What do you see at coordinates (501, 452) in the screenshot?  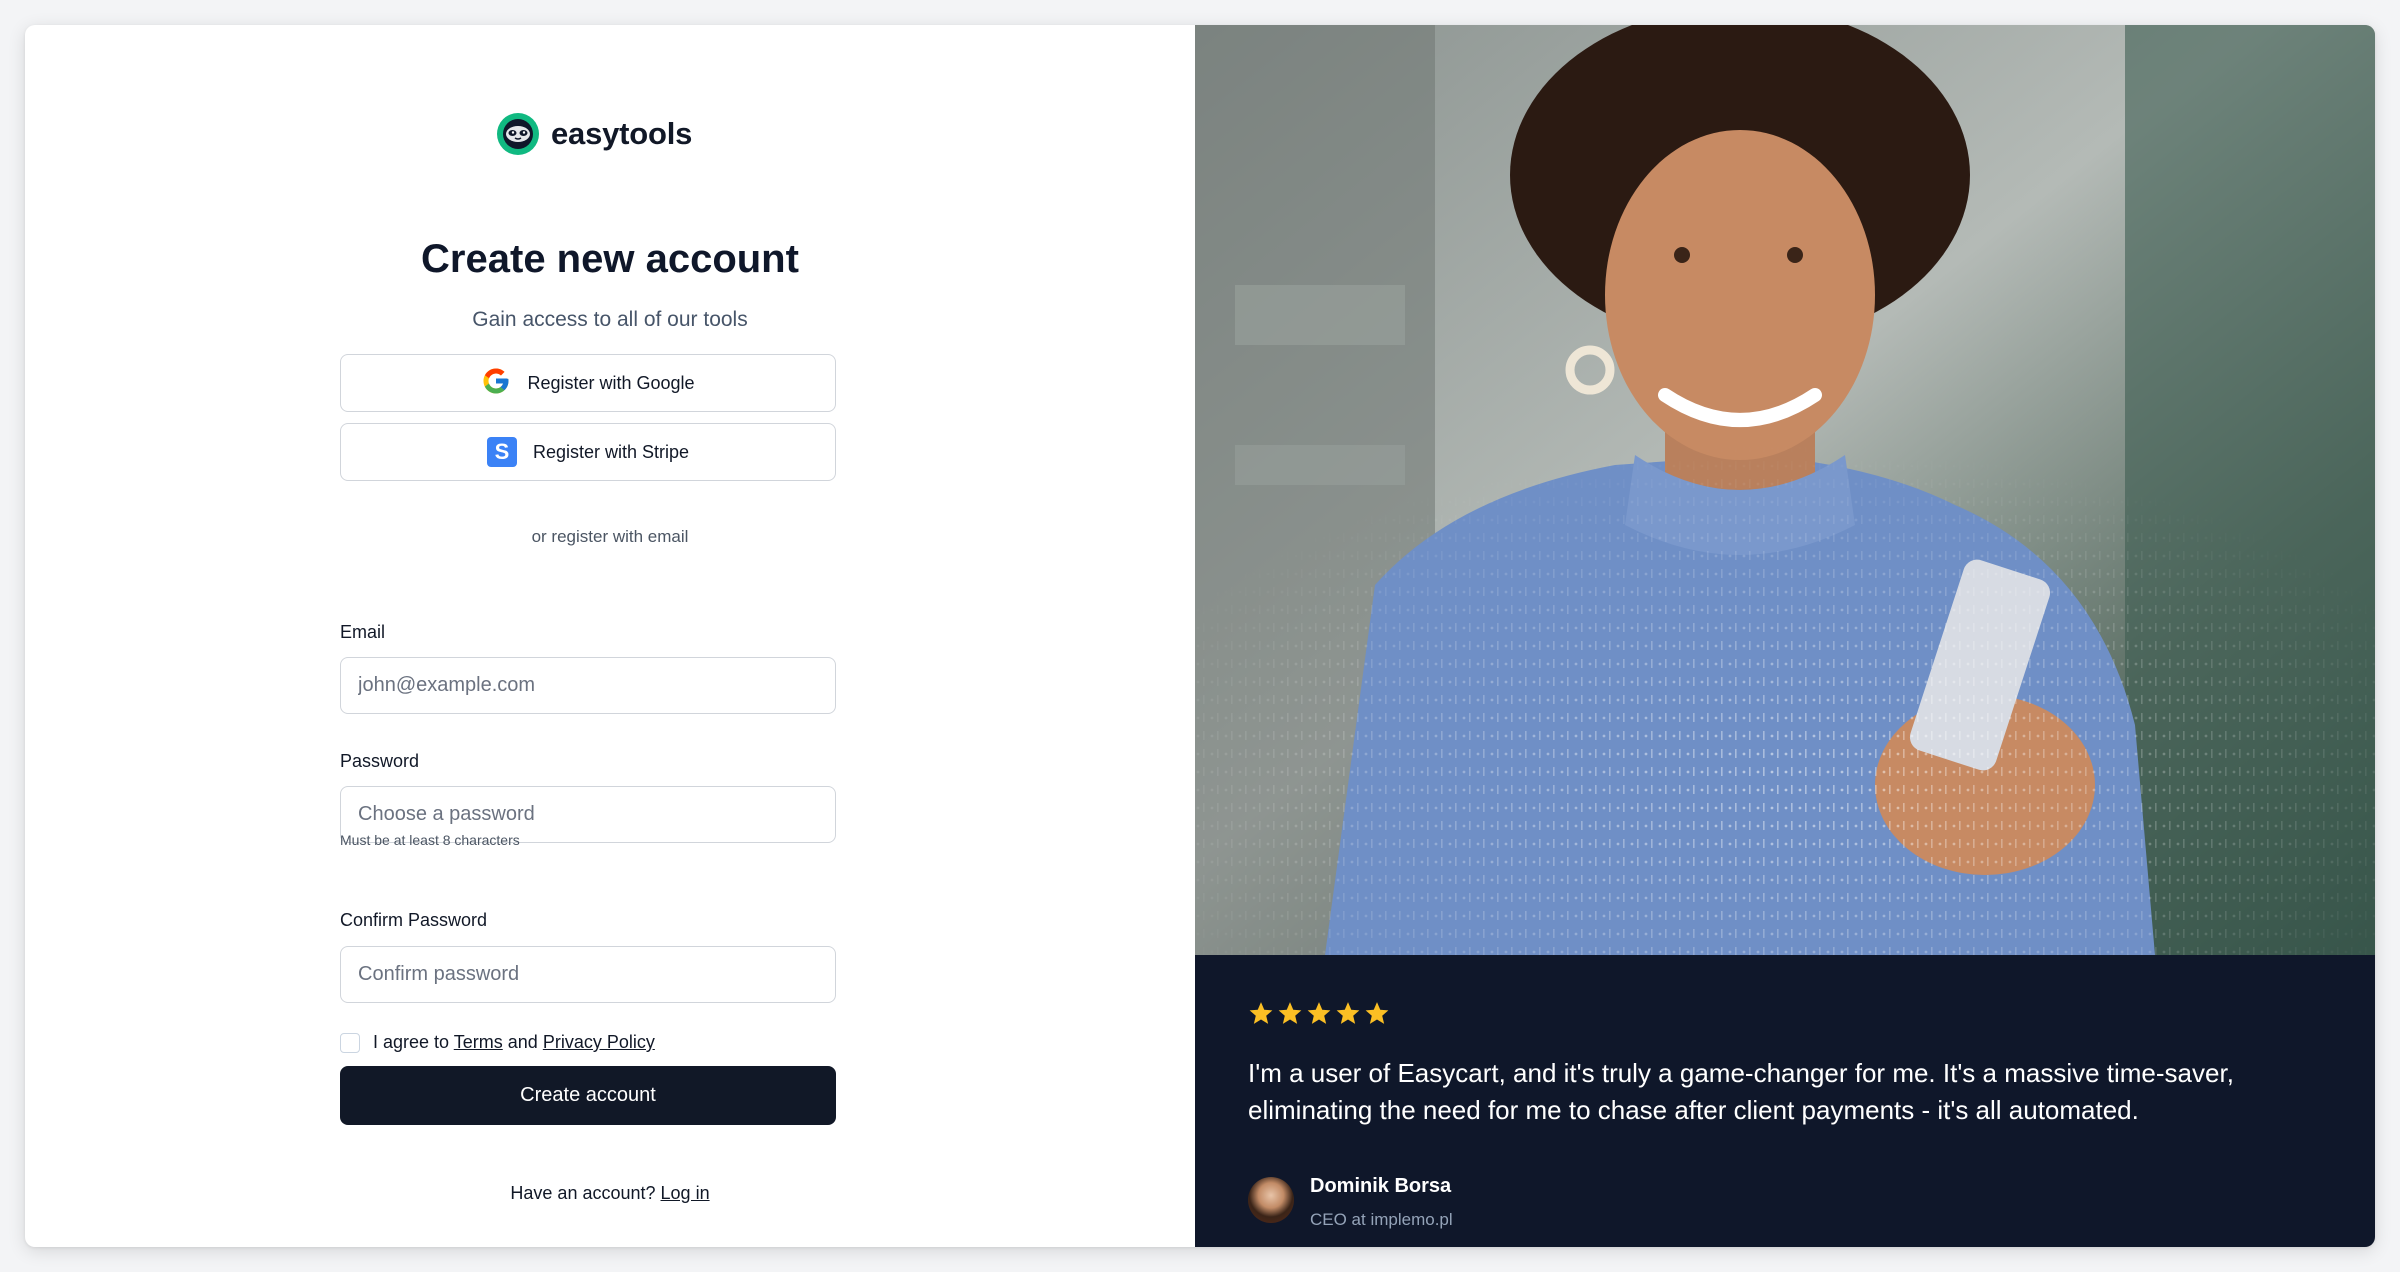 I see `stripe-icon: S` at bounding box center [501, 452].